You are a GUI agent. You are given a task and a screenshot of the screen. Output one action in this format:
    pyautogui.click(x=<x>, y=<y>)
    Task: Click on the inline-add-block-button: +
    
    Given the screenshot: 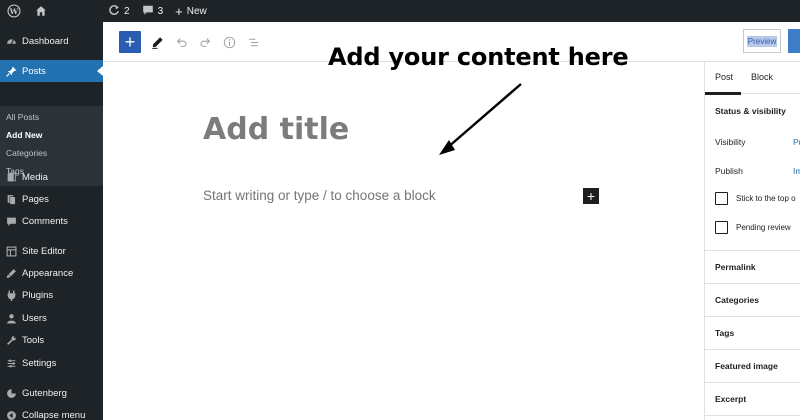 What is the action you would take?
    pyautogui.click(x=591, y=196)
    